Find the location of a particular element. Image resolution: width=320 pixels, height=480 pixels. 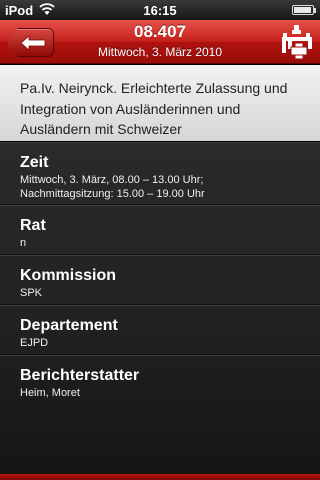

section-rat: Rat n is located at coordinates (160, 230).